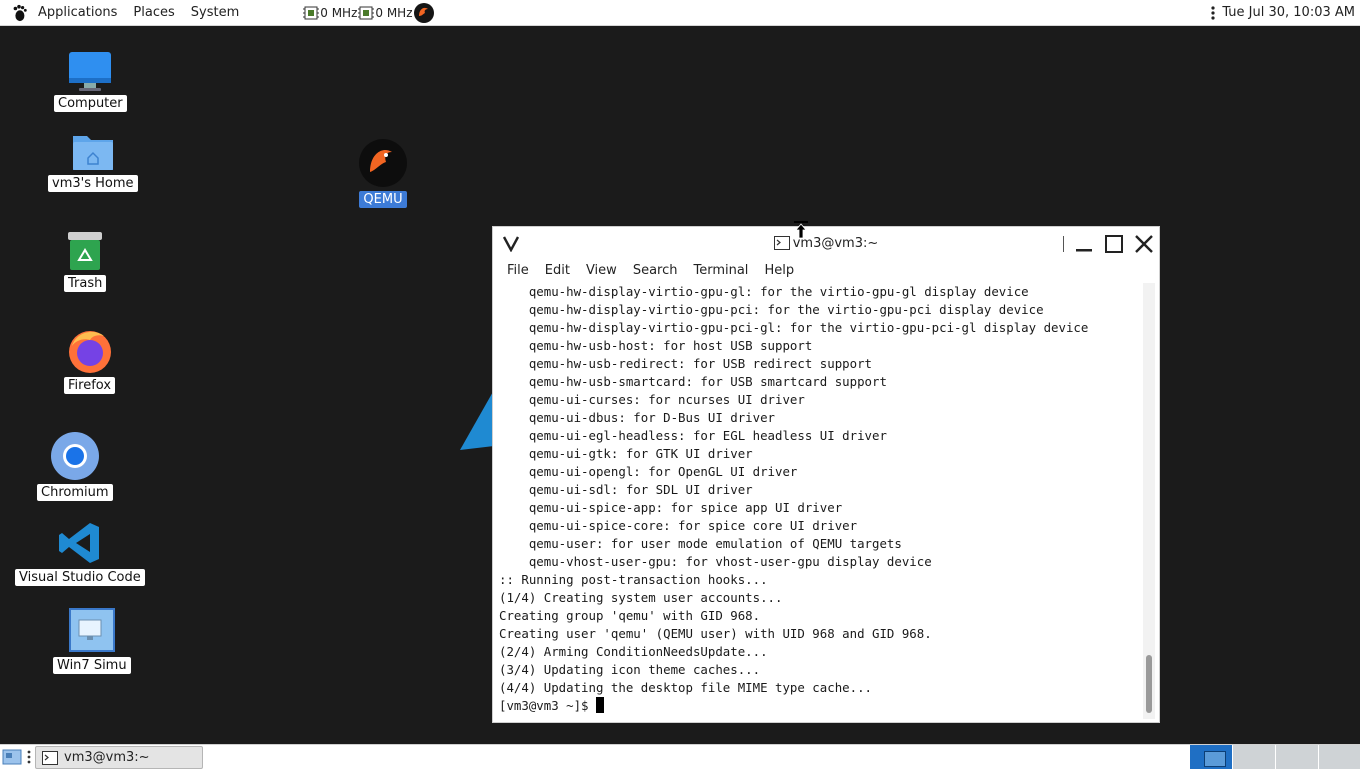 This screenshot has height=769, width=1360. Describe the element at coordinates (801, 230) in the screenshot. I see `mouse-cursor-icon` at that location.